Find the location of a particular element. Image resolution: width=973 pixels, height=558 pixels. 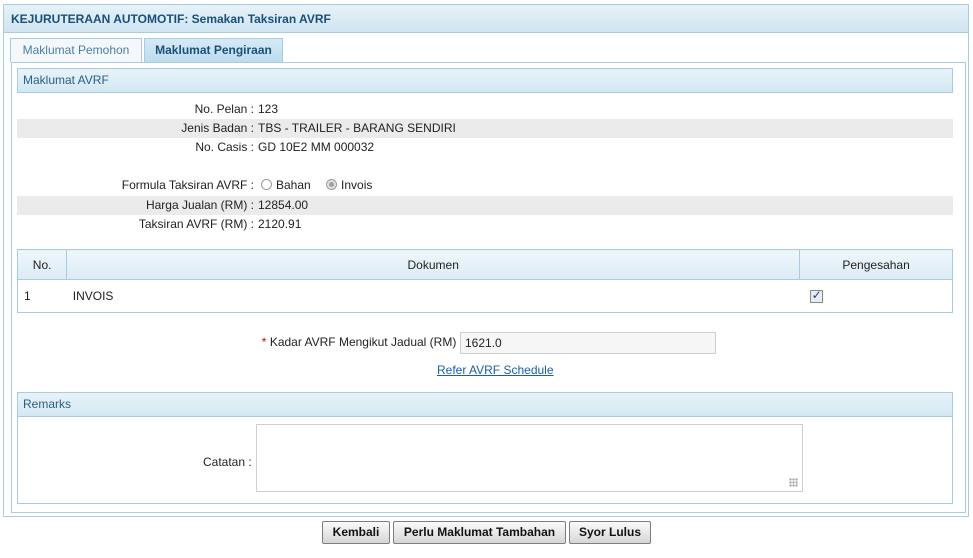

formula-label: Formula Taksiran AVRF : is located at coordinates (187, 185).